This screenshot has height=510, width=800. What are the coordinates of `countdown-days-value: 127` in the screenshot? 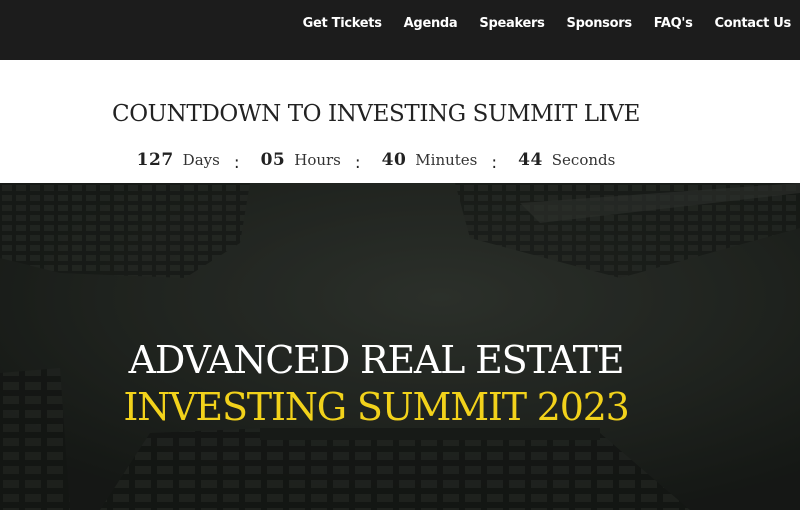 It's located at (155, 160).